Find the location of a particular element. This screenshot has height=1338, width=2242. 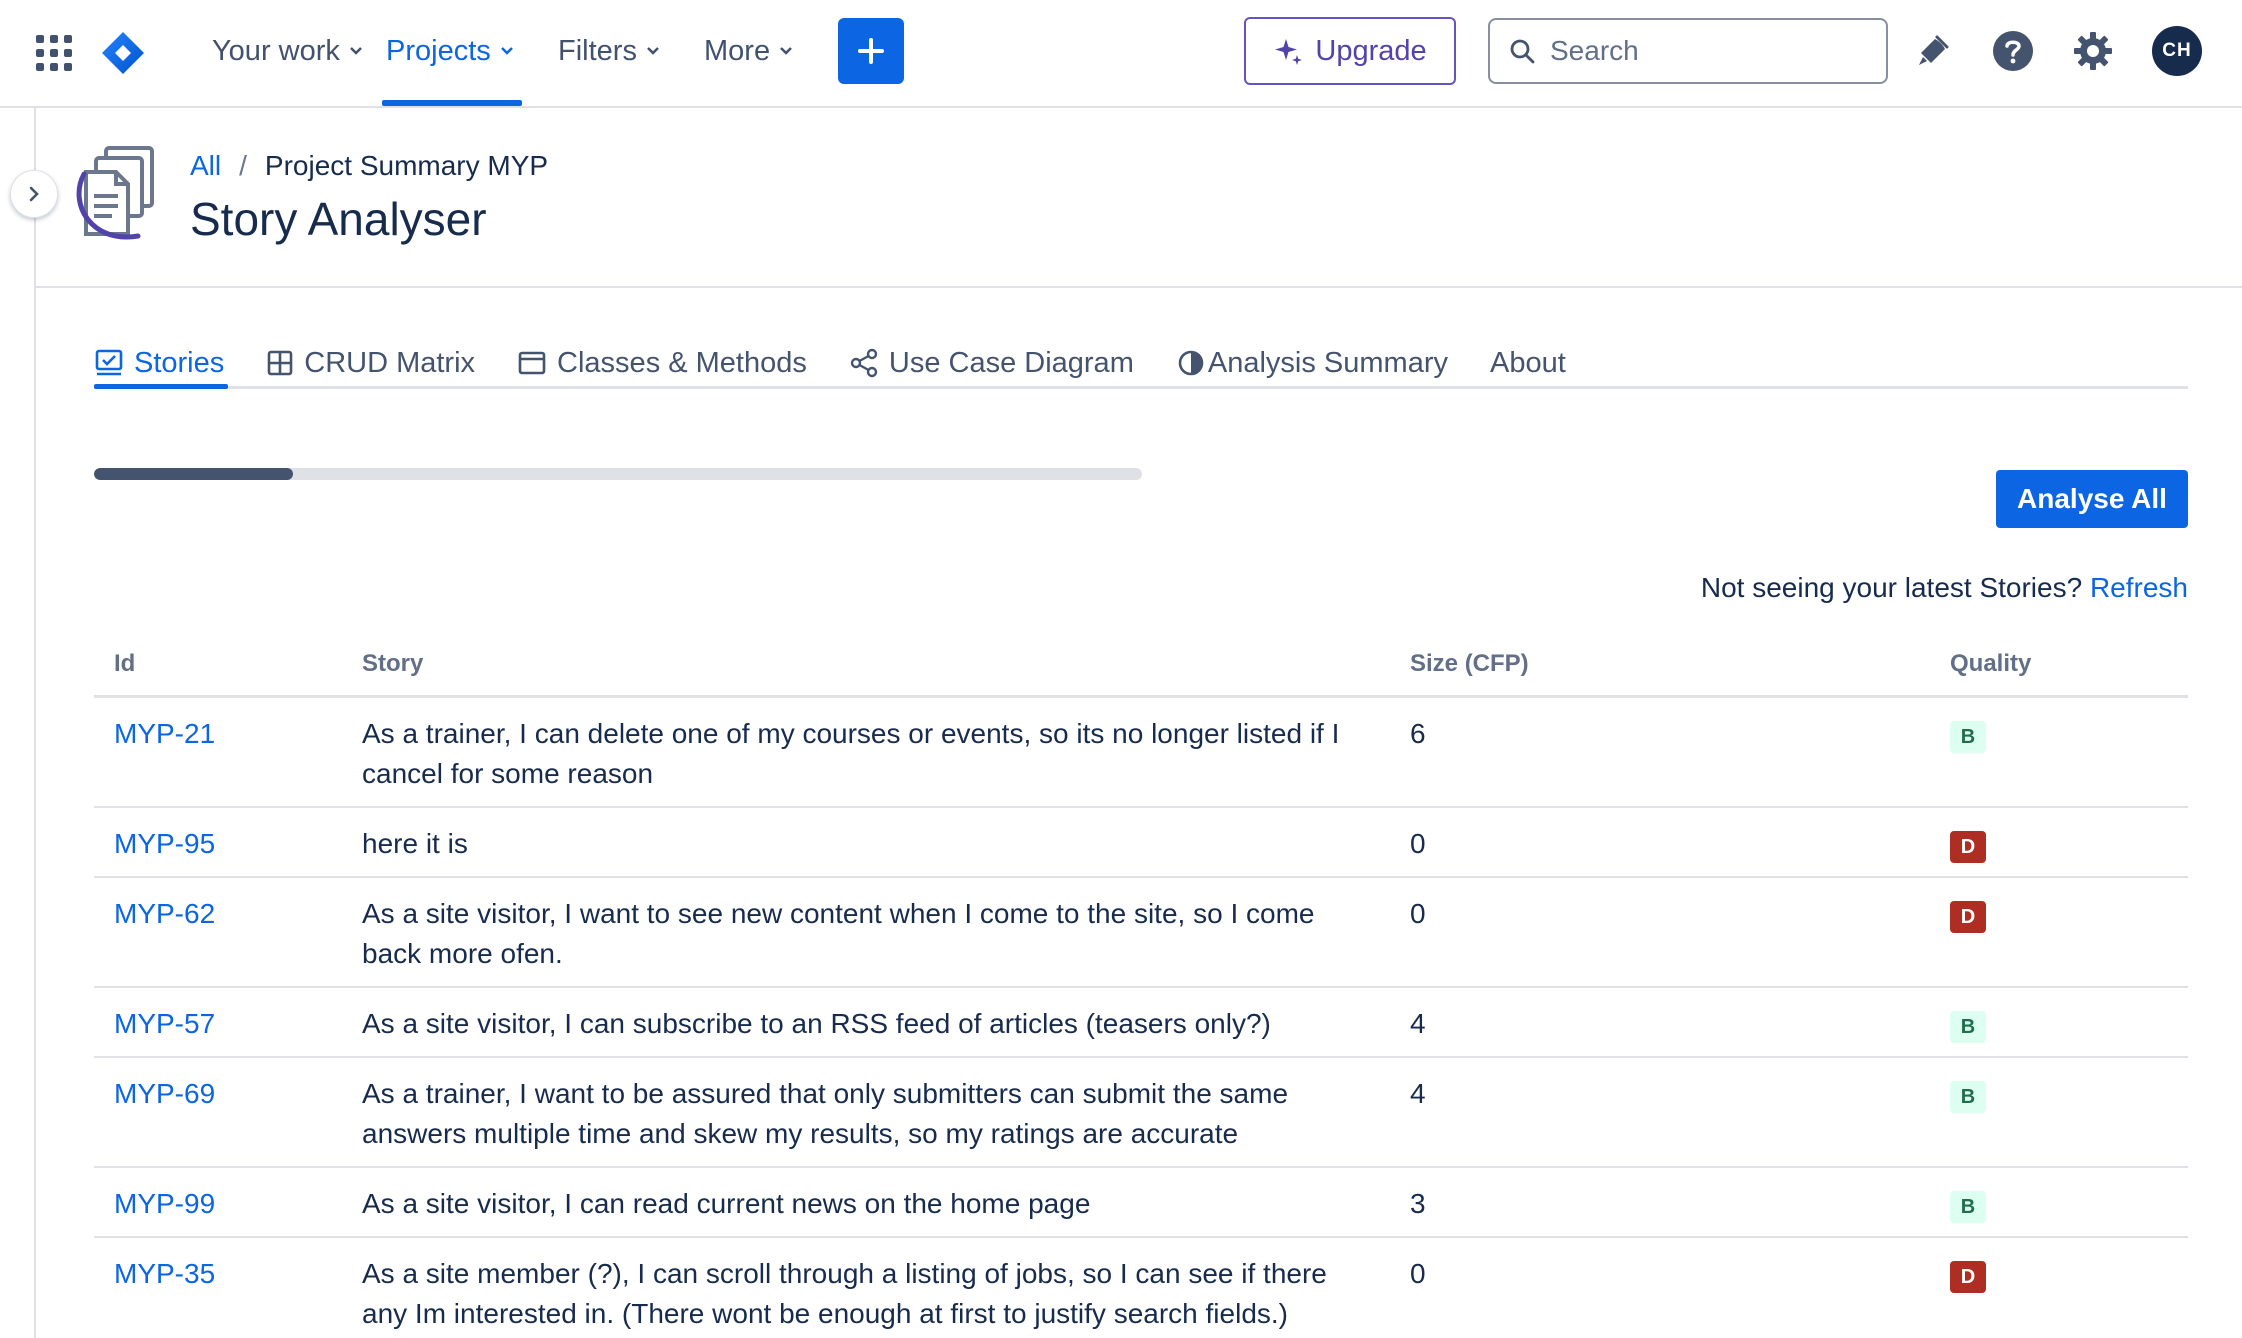

grid-icon is located at coordinates (280, 363).